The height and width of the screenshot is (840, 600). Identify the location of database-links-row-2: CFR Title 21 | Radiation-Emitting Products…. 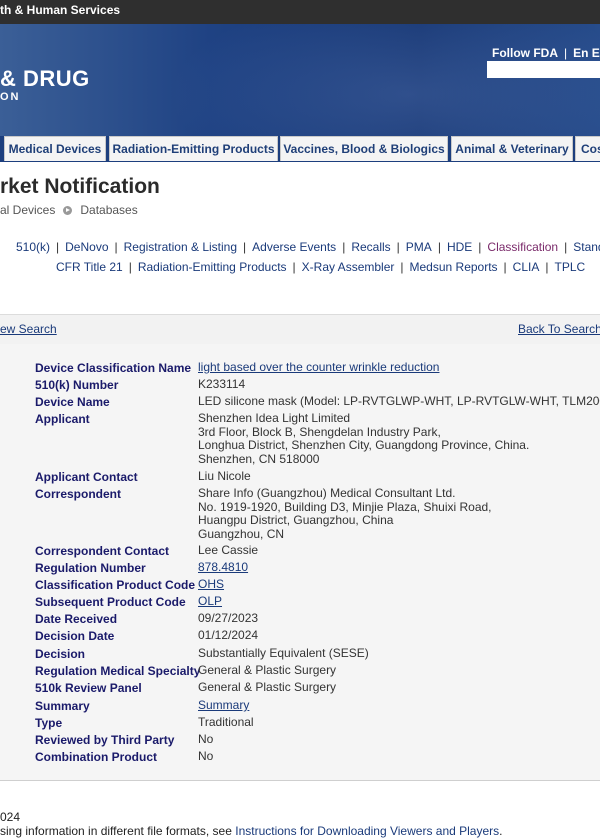
(321, 267).